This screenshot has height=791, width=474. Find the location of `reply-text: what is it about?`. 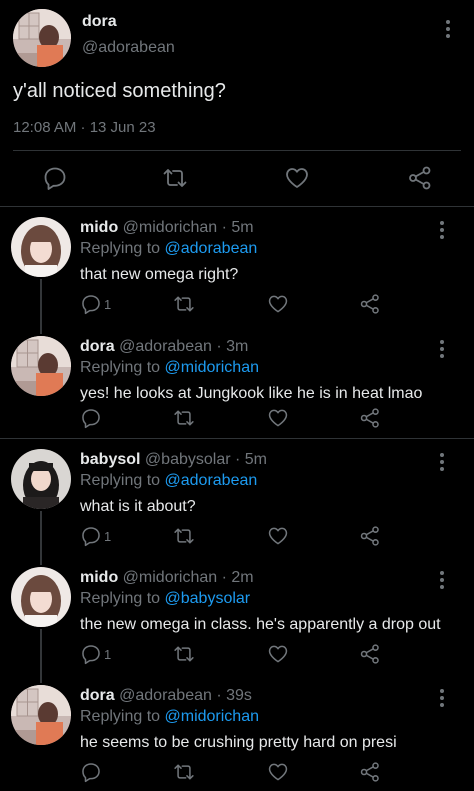

reply-text: what is it about? is located at coordinates (138, 506).